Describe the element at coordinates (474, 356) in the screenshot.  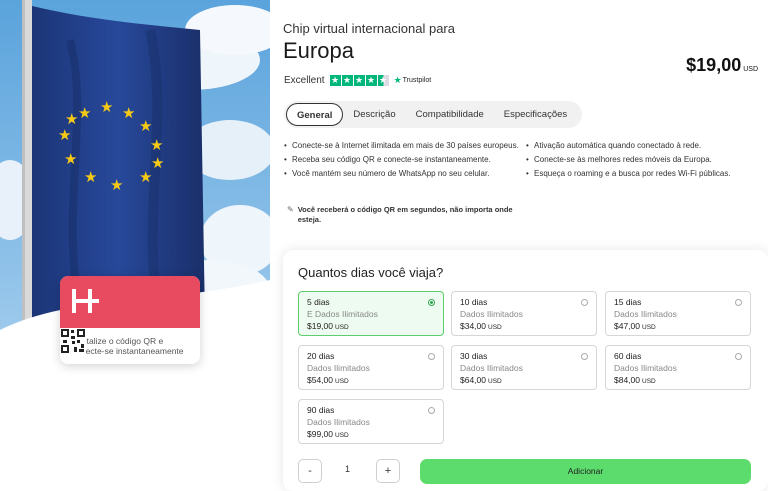
I see `option-days: 30 dias` at that location.